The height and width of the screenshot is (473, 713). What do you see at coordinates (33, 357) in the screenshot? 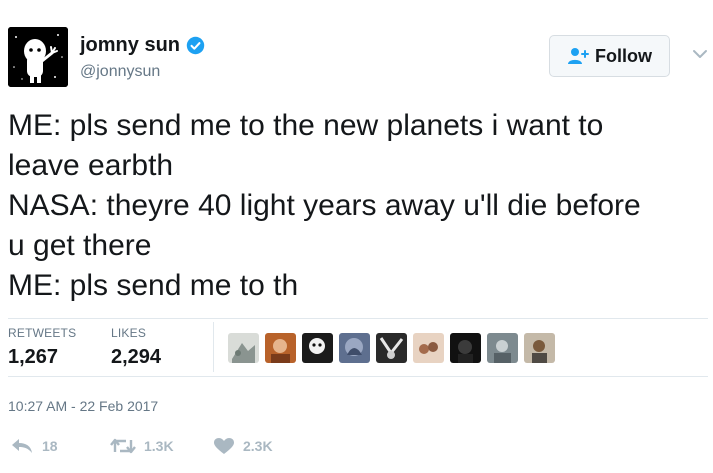
I see `retweets-count: 1,267` at bounding box center [33, 357].